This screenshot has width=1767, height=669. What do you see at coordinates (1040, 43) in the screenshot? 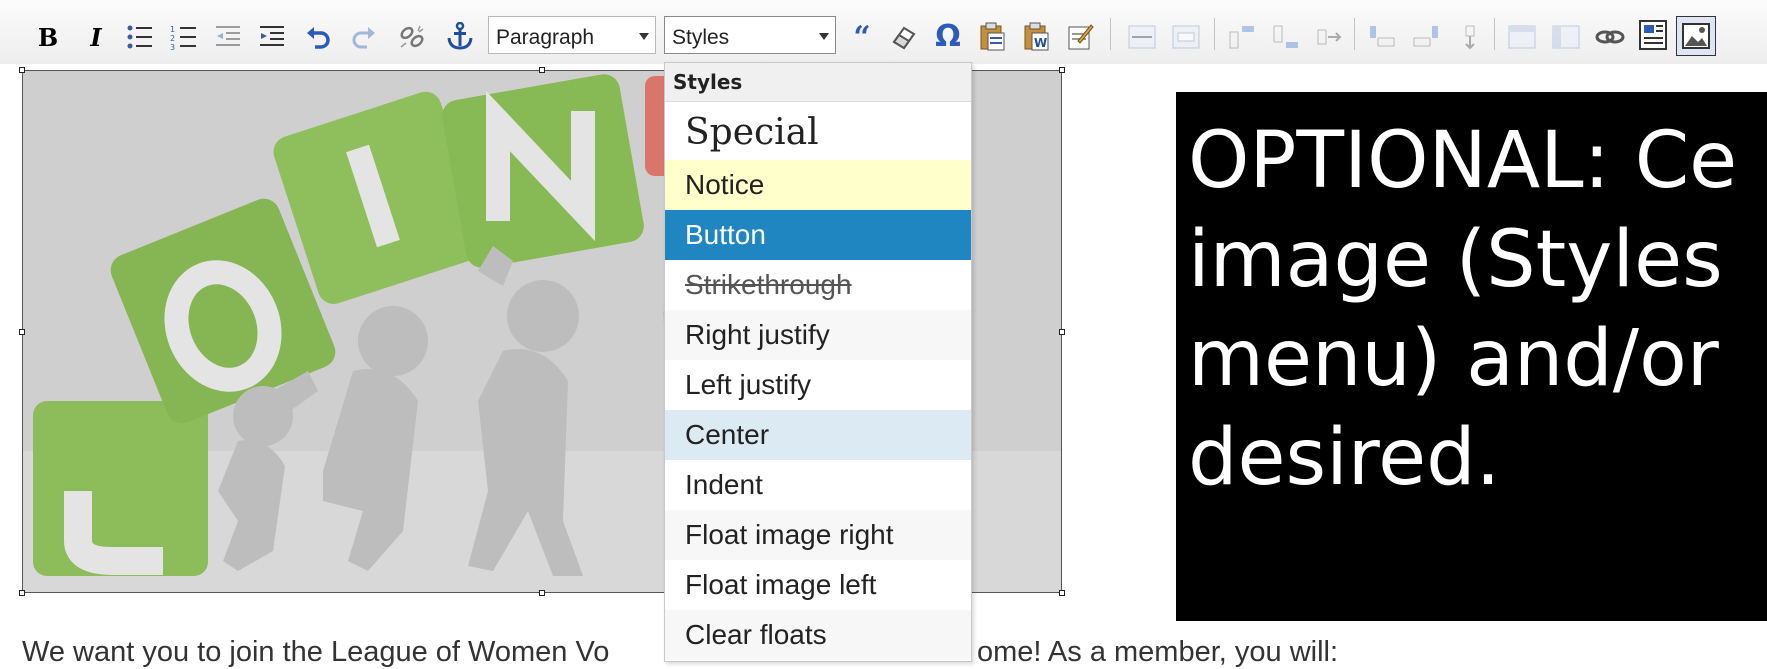
I see `svg-text: W` at bounding box center [1040, 43].